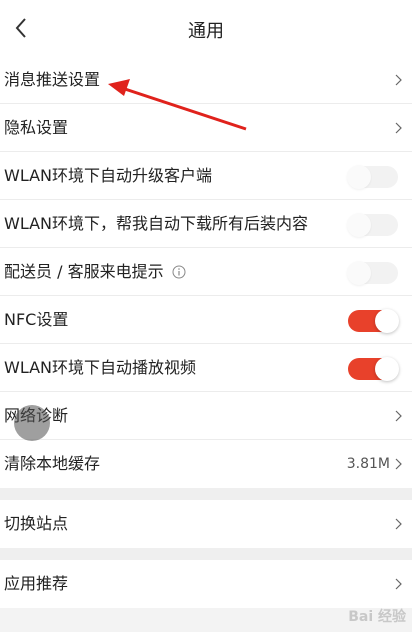  Describe the element at coordinates (52, 463) in the screenshot. I see `setting-label: 清除本地缓存` at that location.